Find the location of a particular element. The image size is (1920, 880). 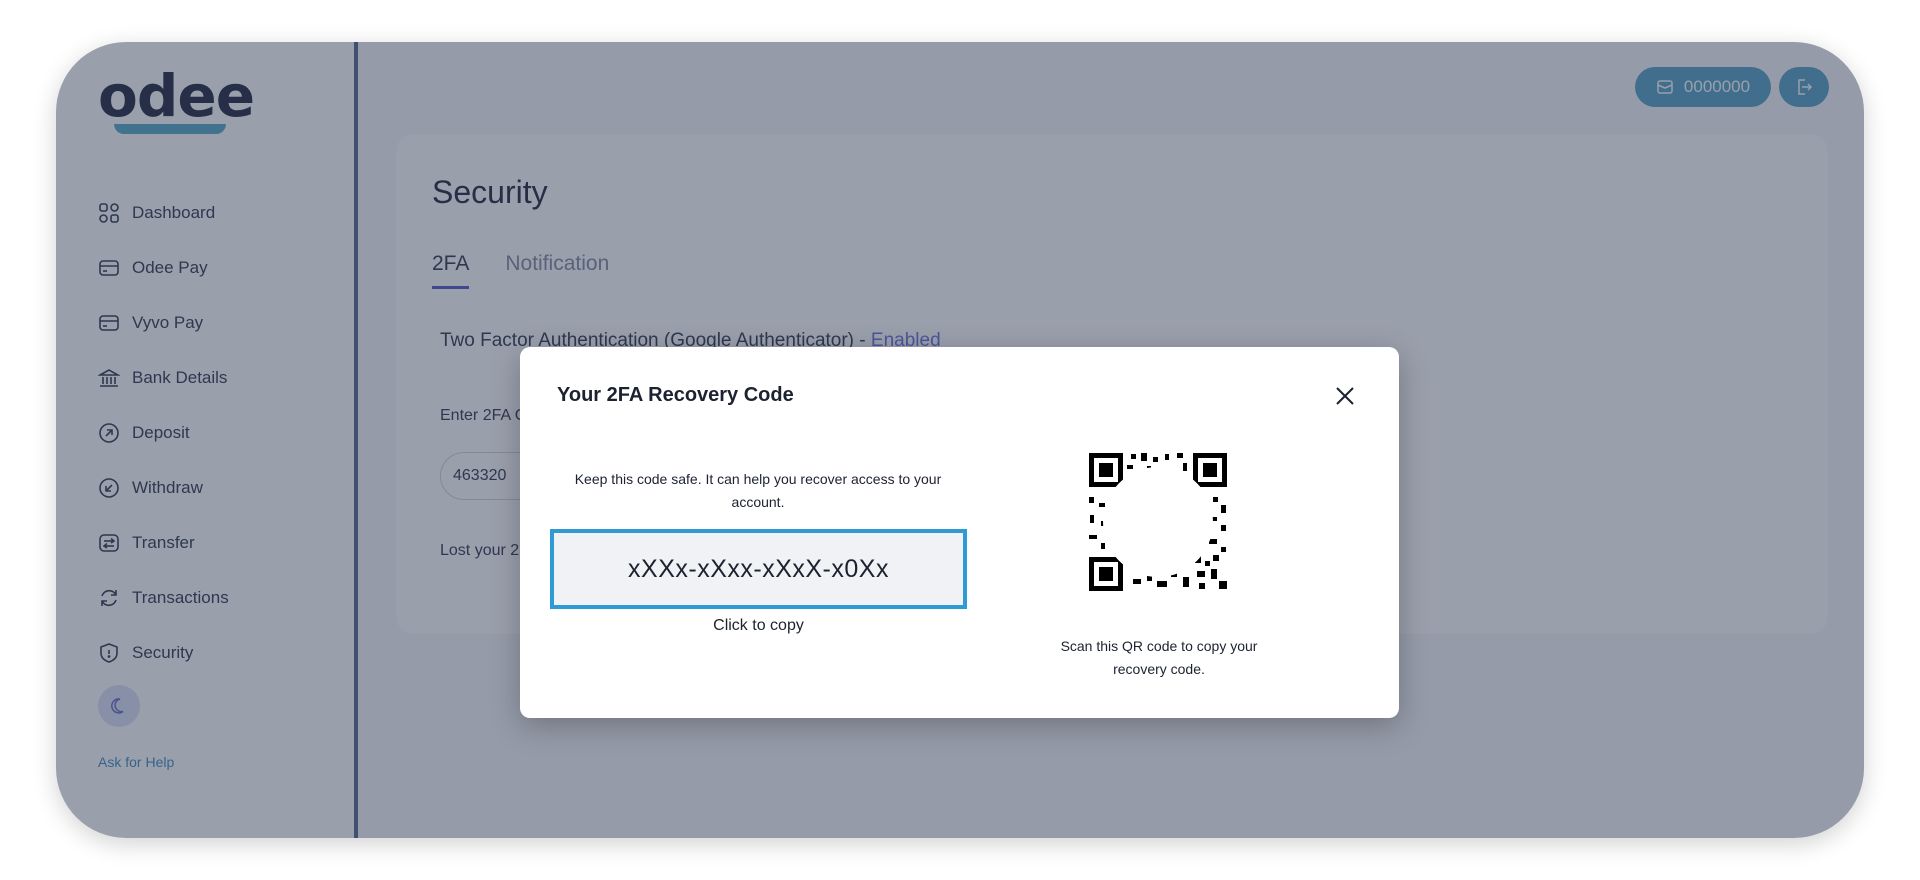

close-icon is located at coordinates (1345, 396).